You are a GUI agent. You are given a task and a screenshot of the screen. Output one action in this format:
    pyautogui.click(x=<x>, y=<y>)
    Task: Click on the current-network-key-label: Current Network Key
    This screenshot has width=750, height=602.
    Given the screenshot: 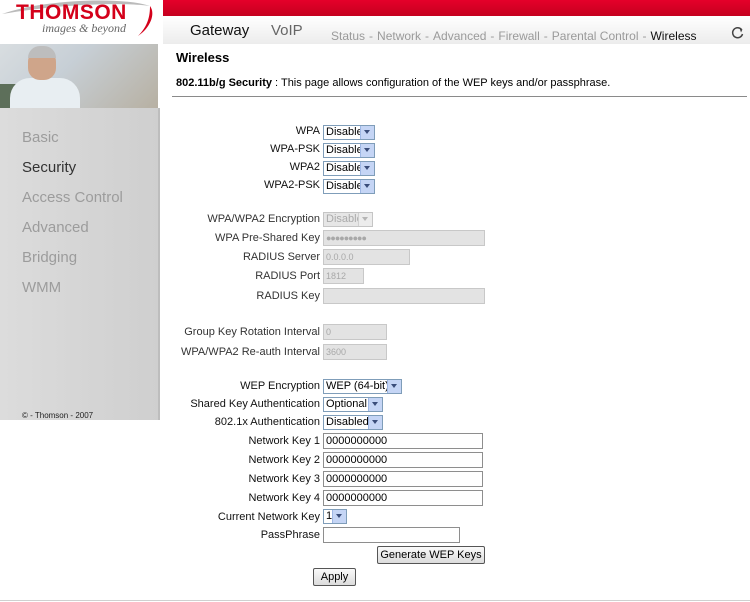 What is the action you would take?
    pyautogui.click(x=268, y=517)
    